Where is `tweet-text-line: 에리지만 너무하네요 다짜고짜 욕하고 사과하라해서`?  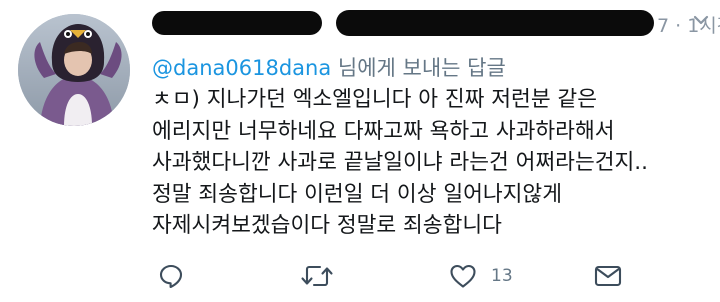
tweet-text-line: 에리지만 너무하네요 다짜고짜 욕하고 사과하라해서 is located at coordinates (383, 131).